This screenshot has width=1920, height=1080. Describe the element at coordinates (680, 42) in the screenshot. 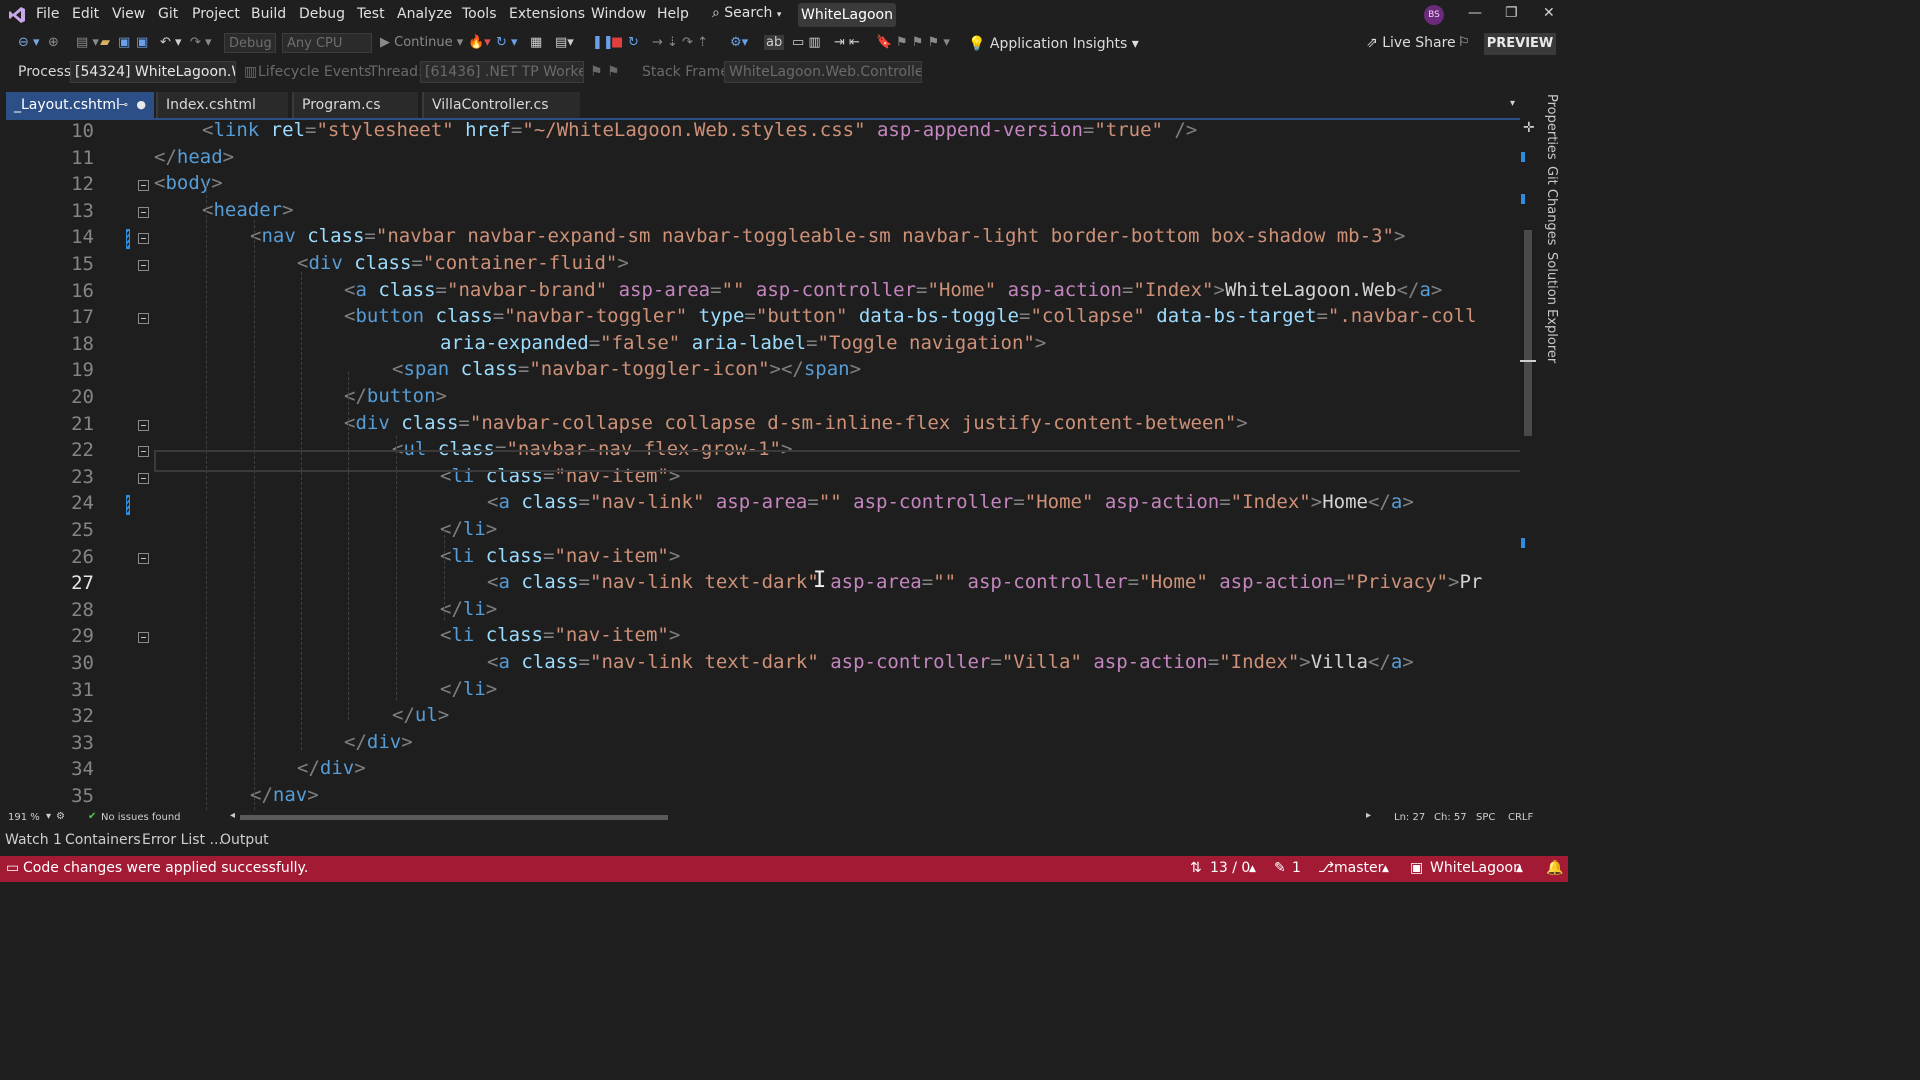

I see `step-icons: → ⇣ ↷ ⇡` at that location.